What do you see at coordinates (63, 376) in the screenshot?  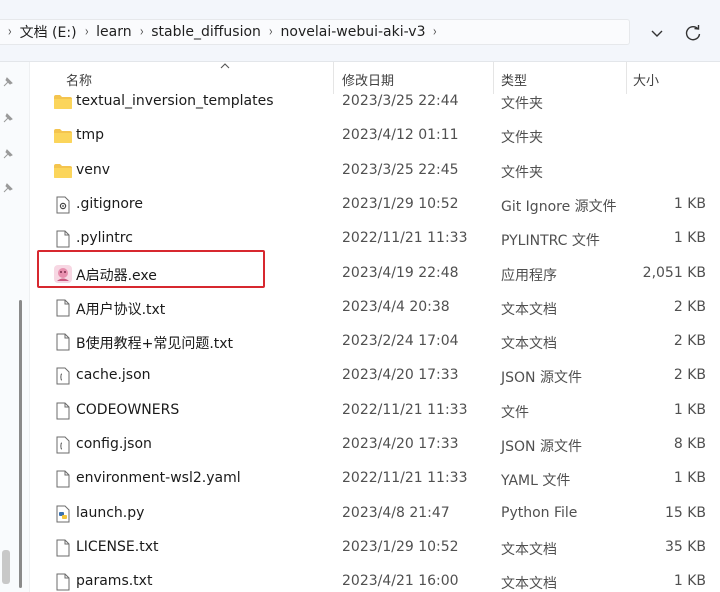 I see `json-file-icon` at bounding box center [63, 376].